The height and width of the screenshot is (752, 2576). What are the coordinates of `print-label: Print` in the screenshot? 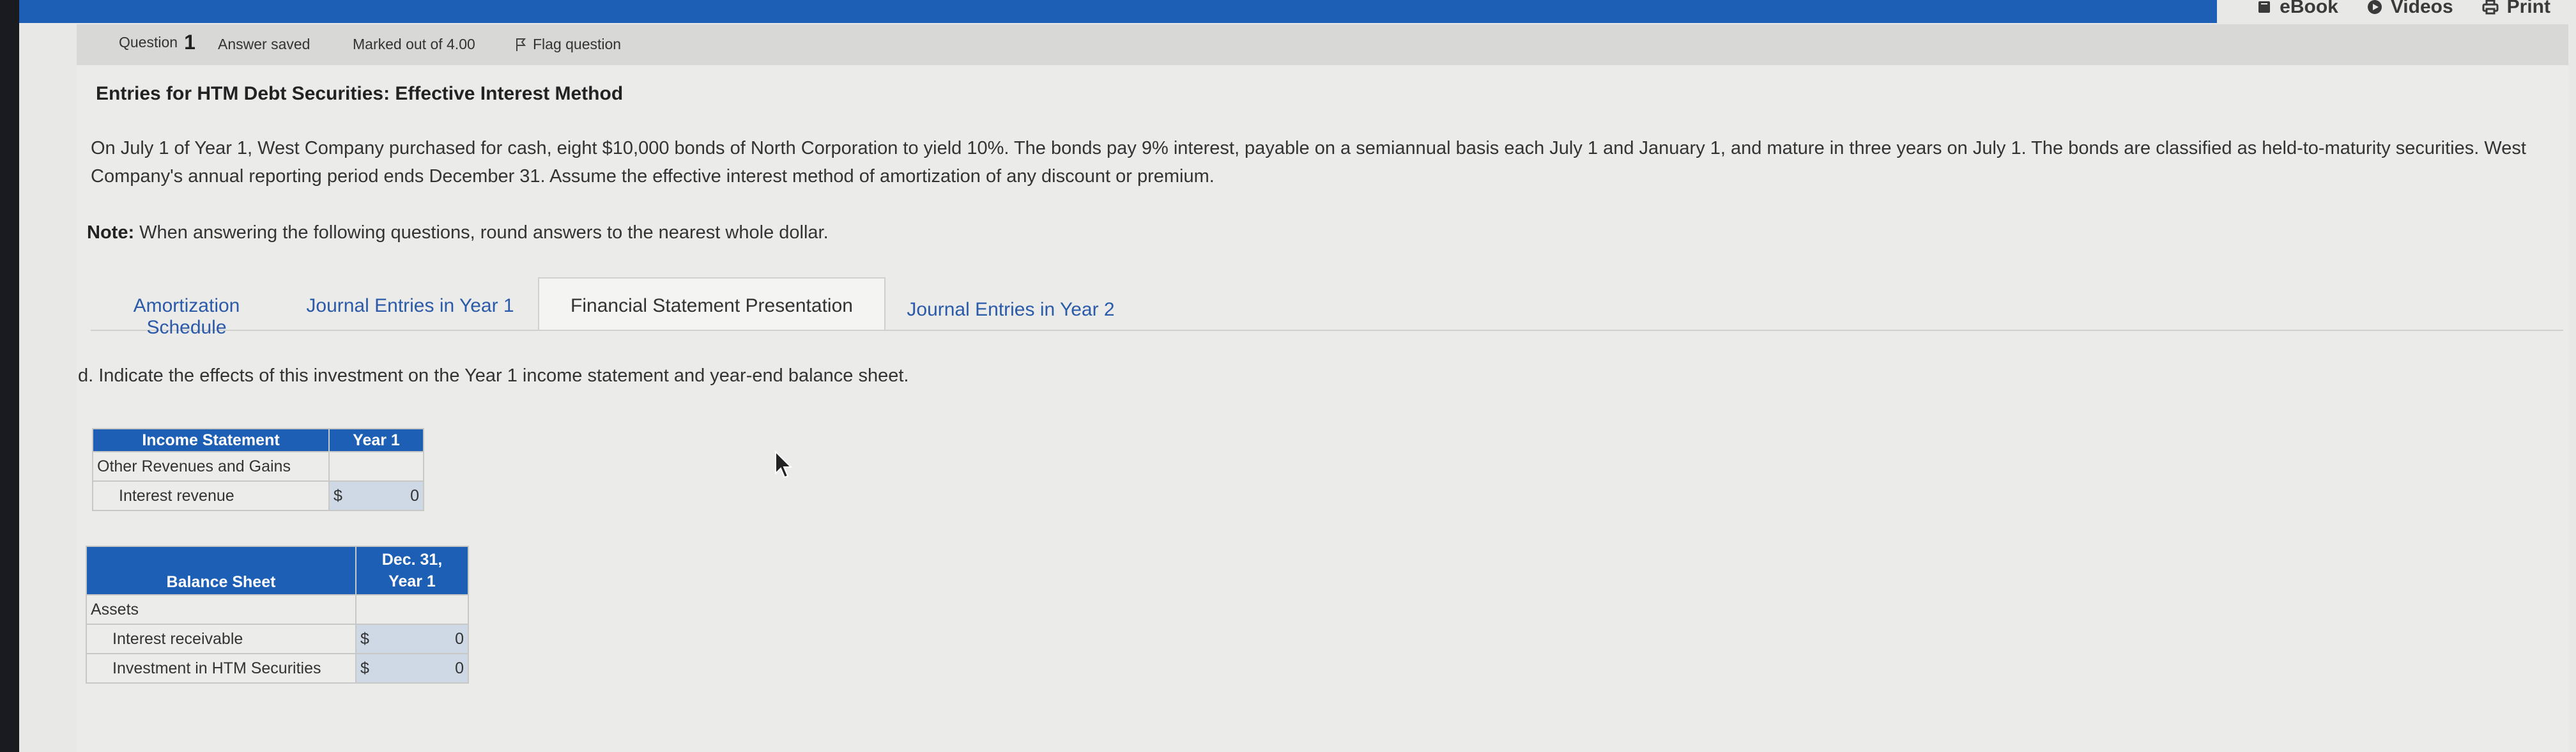 It's located at (2528, 8).